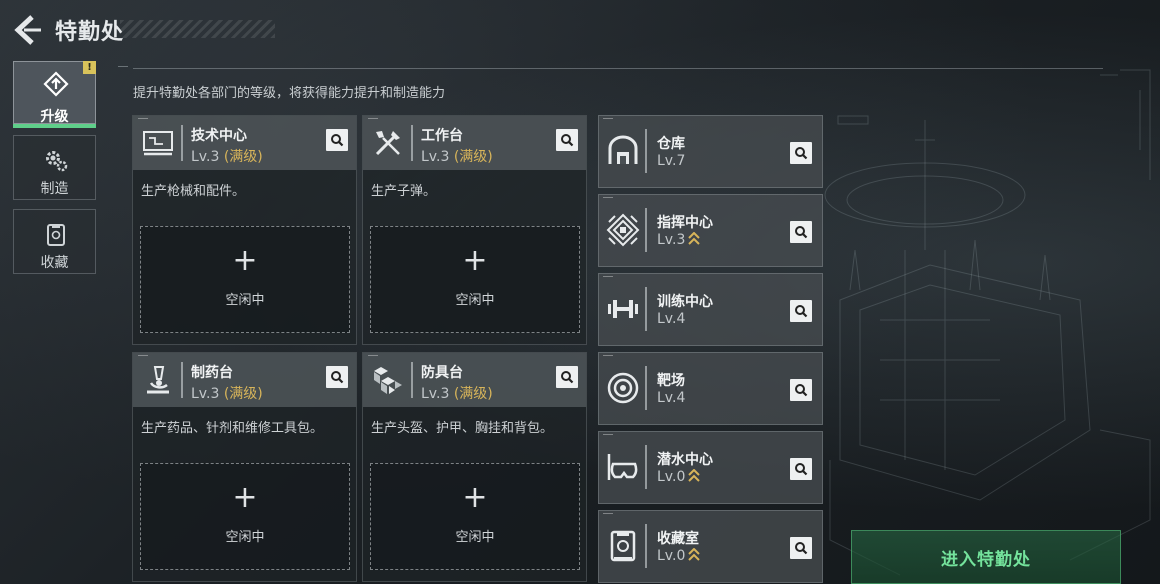 This screenshot has width=1160, height=584. Describe the element at coordinates (54, 263) in the screenshot. I see `nav-label-collection: 收藏` at that location.